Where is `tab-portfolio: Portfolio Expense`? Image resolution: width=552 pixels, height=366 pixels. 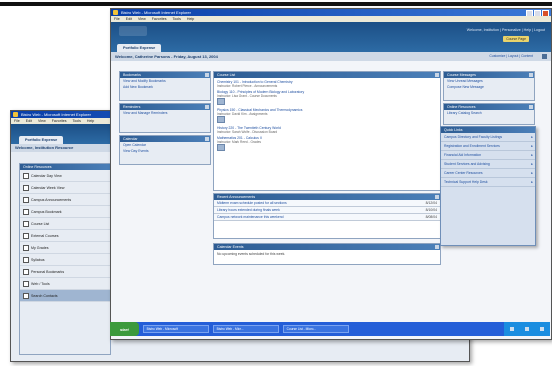
tab-portfolio: Portfolio Expense is located at coordinates (139, 48).